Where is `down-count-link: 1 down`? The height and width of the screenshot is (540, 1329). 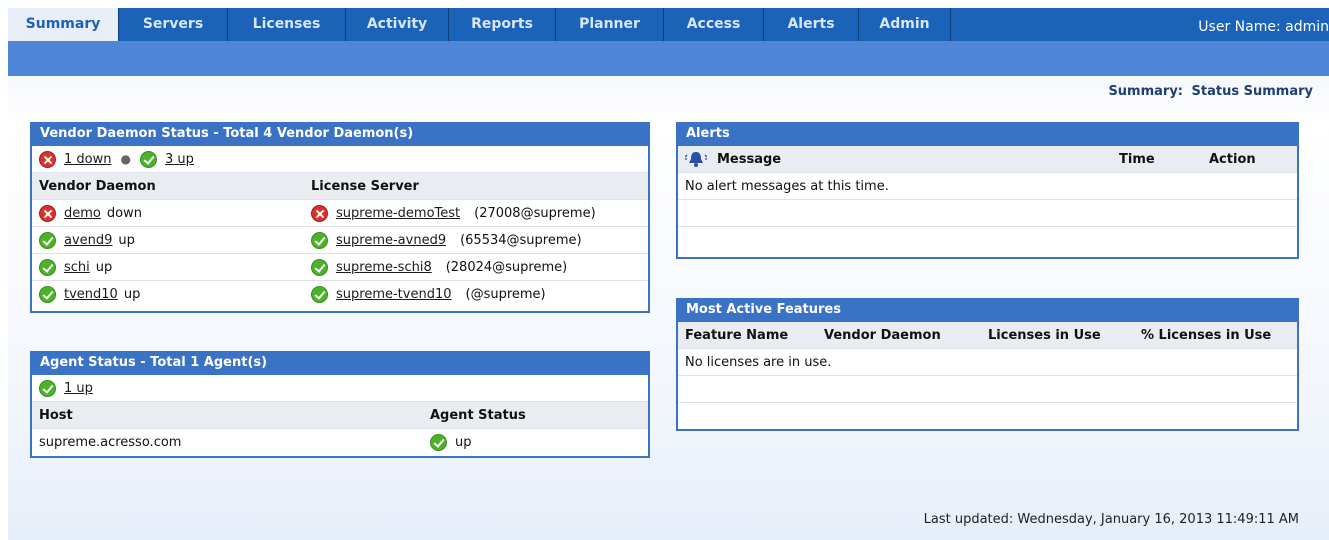
down-count-link: 1 down is located at coordinates (87, 159).